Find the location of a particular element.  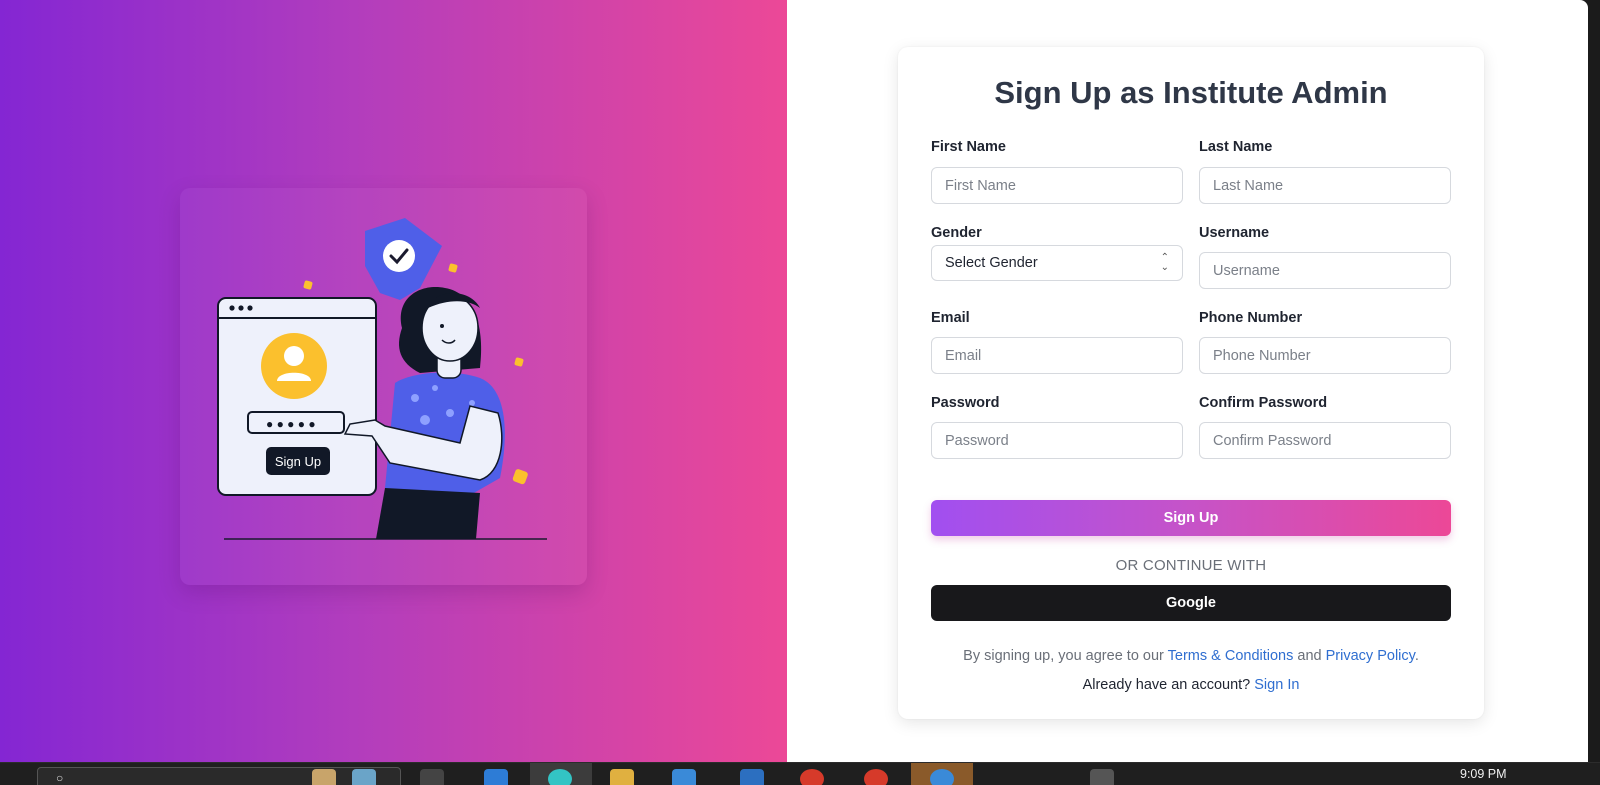

pants is located at coordinates (428, 513).